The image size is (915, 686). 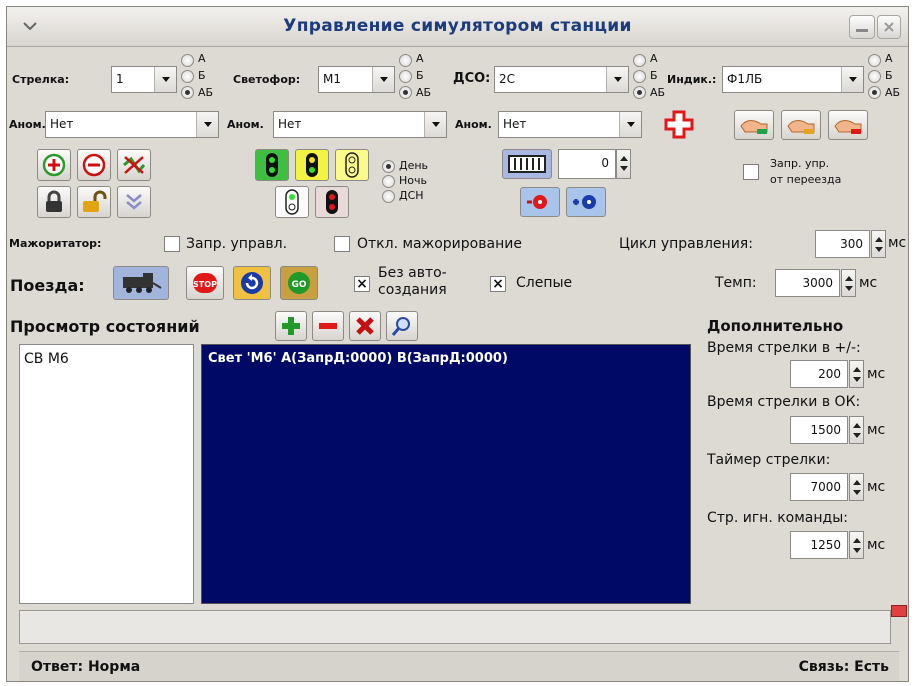 What do you see at coordinates (134, 165) in the screenshot?
I see `switch-cut-button` at bounding box center [134, 165].